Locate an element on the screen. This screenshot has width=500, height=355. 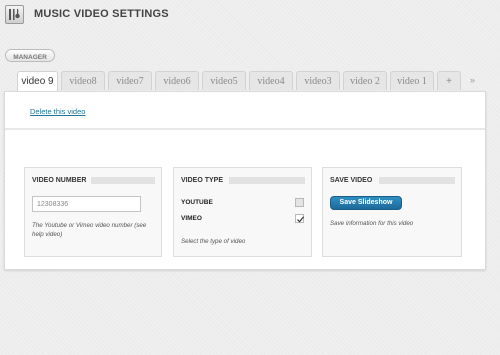
vimeo-option-label: VIMEO is located at coordinates (191, 218).